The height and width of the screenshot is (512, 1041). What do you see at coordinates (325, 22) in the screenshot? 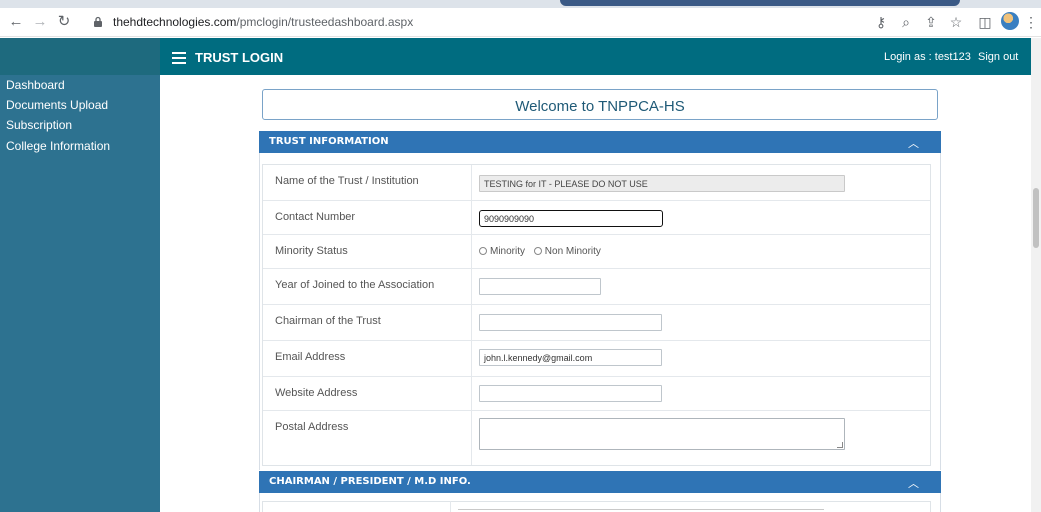
I see `url-path: /pmclogin/trusteedashboard.aspx` at bounding box center [325, 22].